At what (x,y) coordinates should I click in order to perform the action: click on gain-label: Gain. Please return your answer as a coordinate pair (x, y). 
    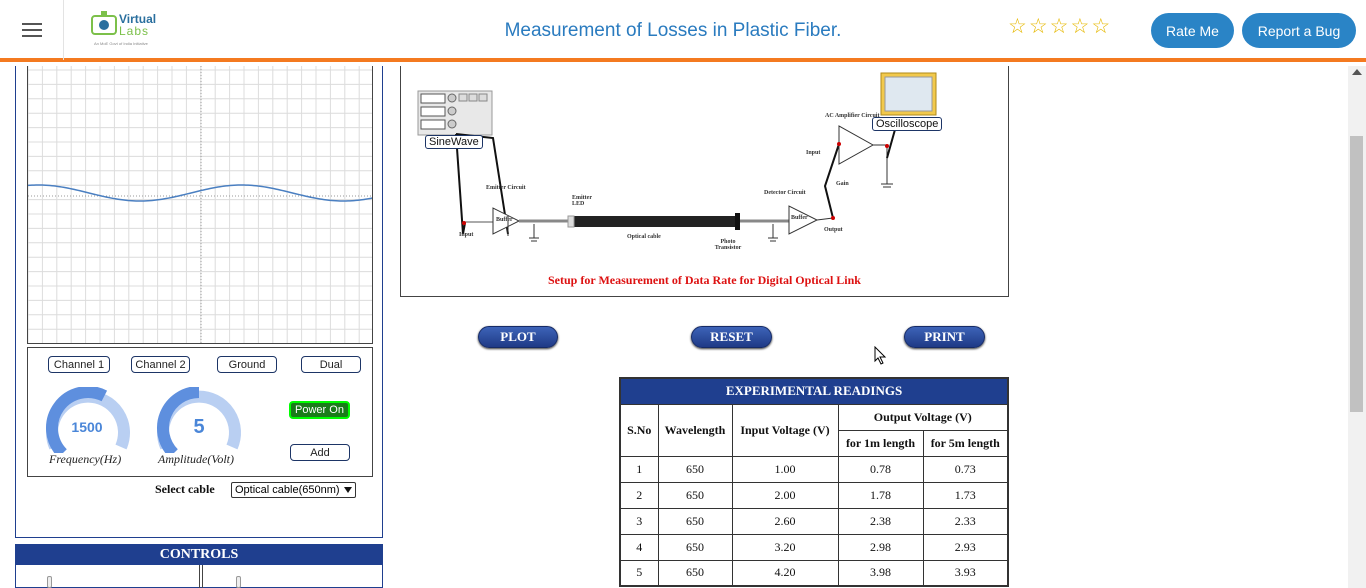
    Looking at the image, I should click on (842, 184).